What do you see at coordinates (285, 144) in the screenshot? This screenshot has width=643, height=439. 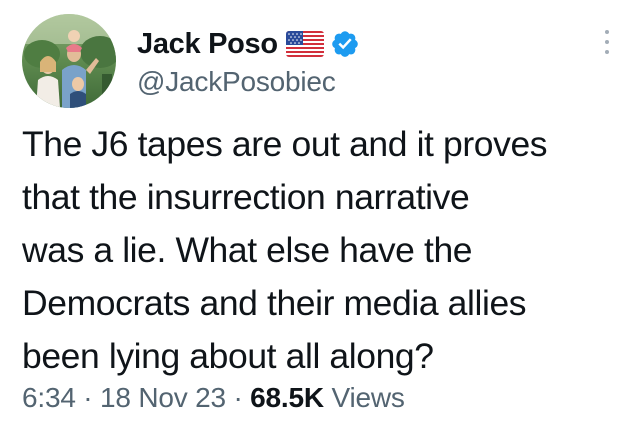 I see `tweet-text-line: The J6 tapes are out and it proves` at bounding box center [285, 144].